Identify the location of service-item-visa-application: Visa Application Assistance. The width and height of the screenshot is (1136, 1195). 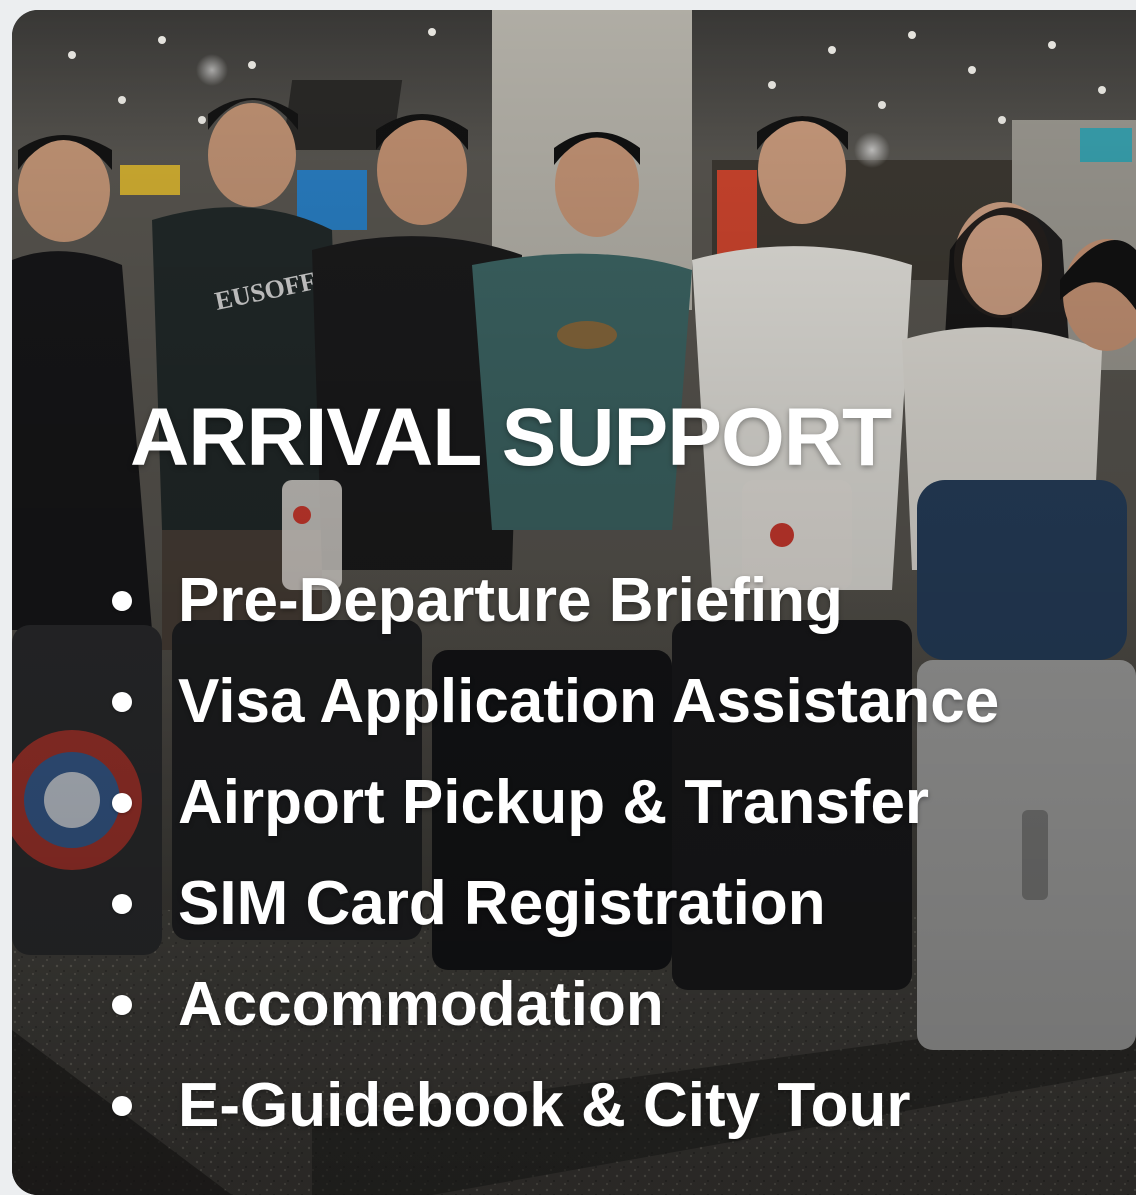
(555, 701).